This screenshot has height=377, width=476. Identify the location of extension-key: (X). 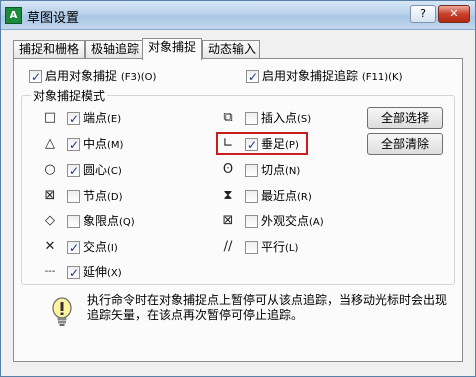
(114, 273).